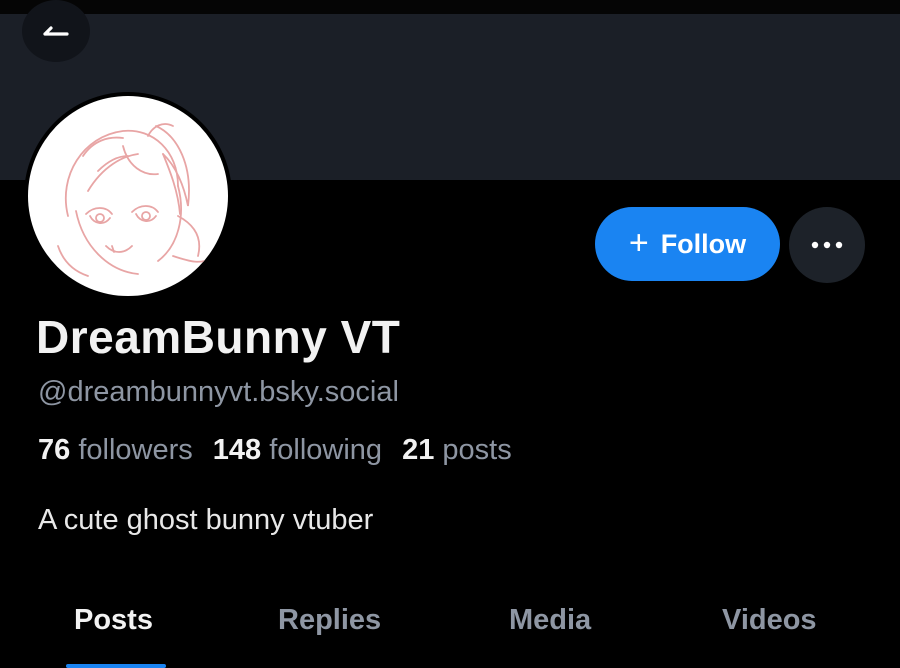 Image resolution: width=900 pixels, height=668 pixels. I want to click on followers-stat: 76 followers, so click(115, 450).